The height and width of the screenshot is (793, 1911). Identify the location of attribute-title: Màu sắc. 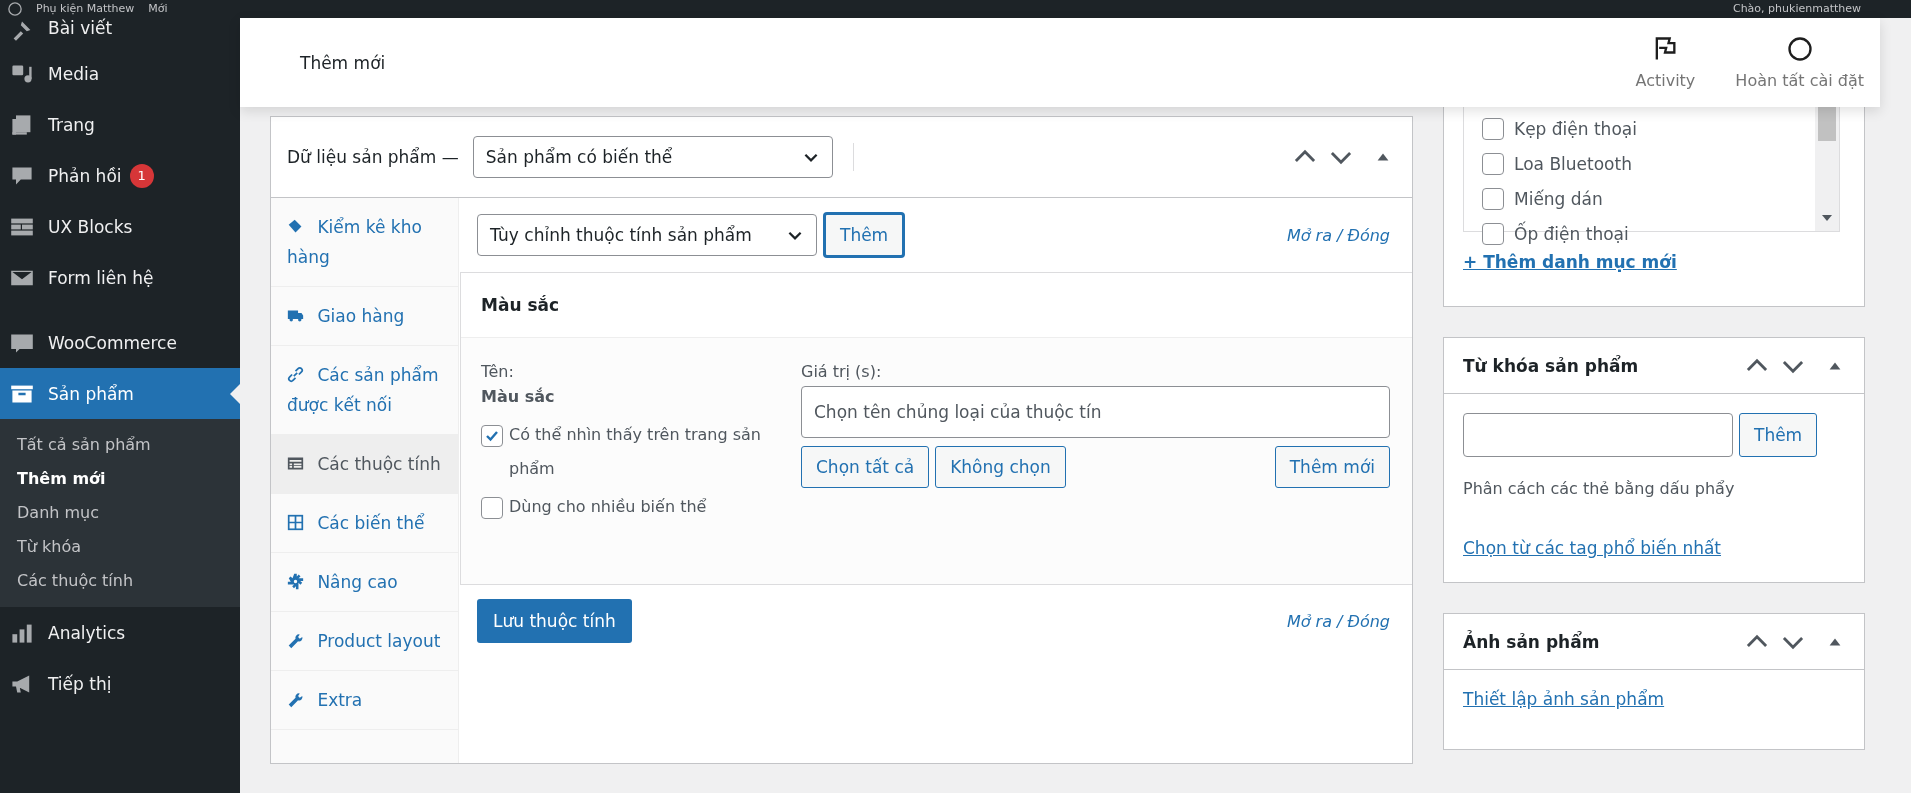
(520, 305).